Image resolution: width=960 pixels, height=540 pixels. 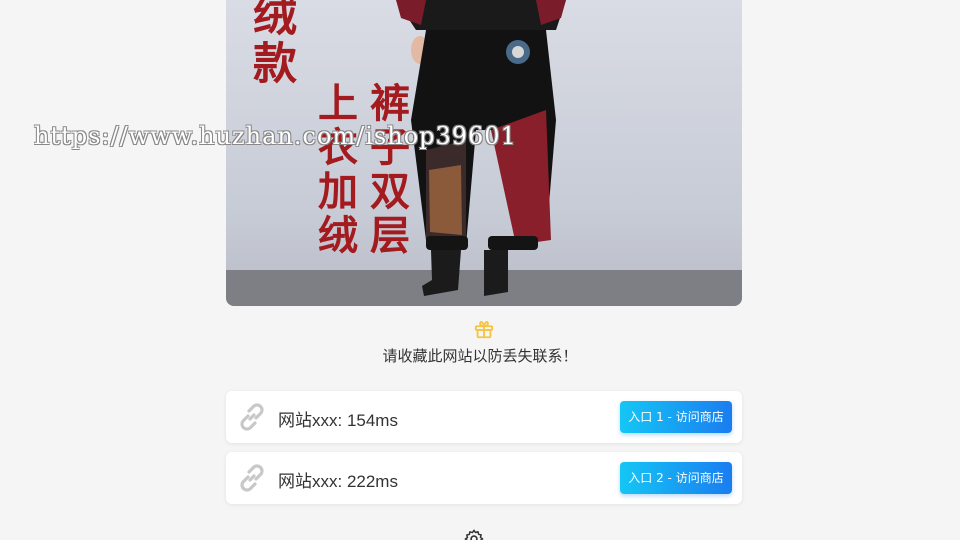 I want to click on visit-store-button-2: 入口 2 - 访问商店, so click(x=676, y=478).